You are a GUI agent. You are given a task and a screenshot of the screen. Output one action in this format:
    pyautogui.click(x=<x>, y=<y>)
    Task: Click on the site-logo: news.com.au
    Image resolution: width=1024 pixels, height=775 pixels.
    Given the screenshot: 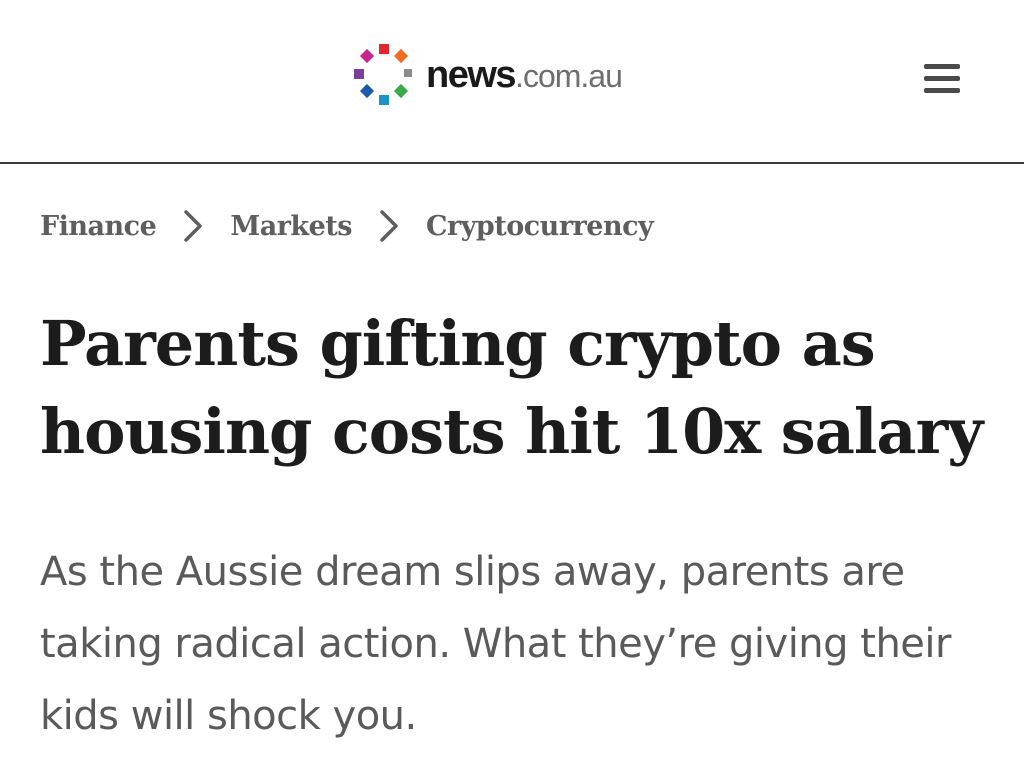 What is the action you would take?
    pyautogui.click(x=487, y=75)
    